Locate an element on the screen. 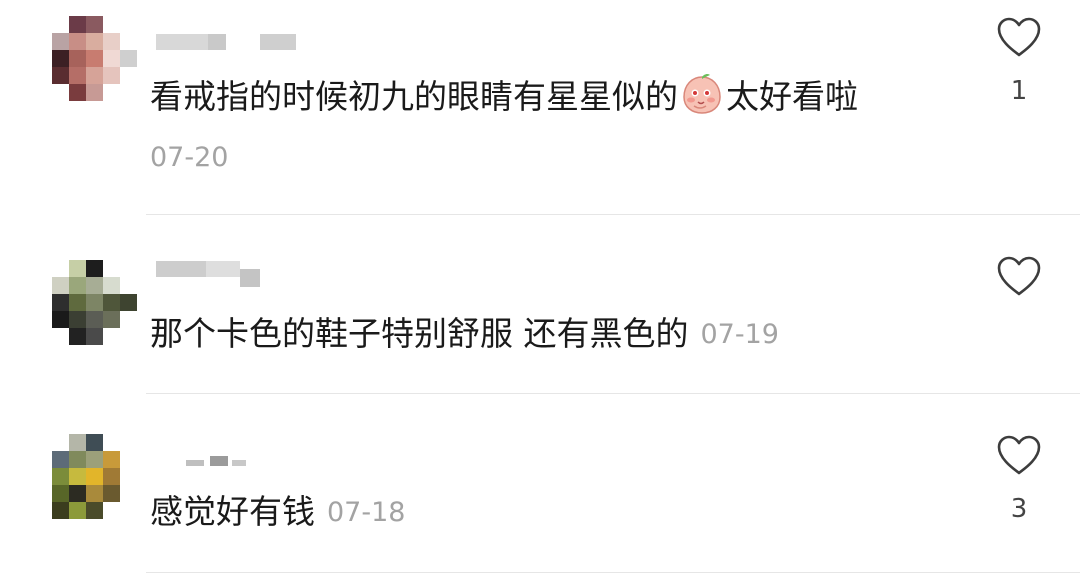  like-button: 1 is located at coordinates (1019, 61).